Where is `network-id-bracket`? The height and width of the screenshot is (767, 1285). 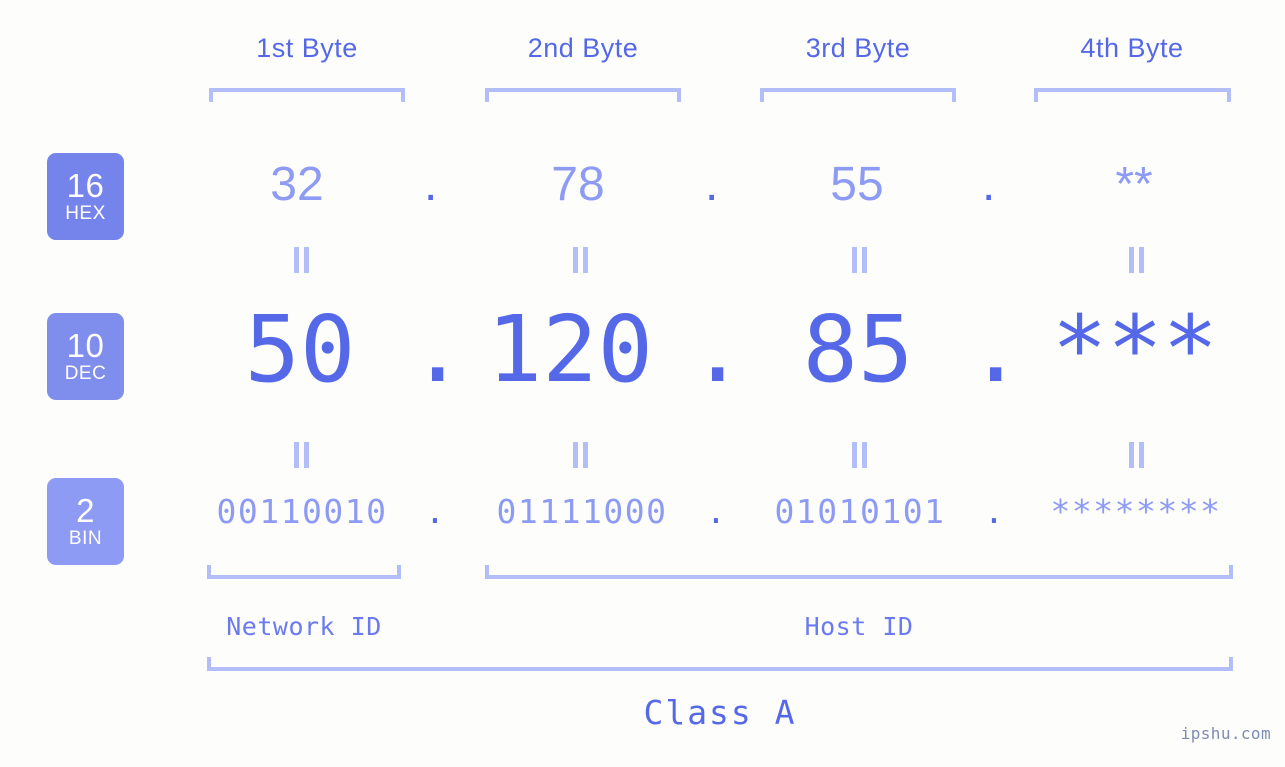
network-id-bracket is located at coordinates (304, 572).